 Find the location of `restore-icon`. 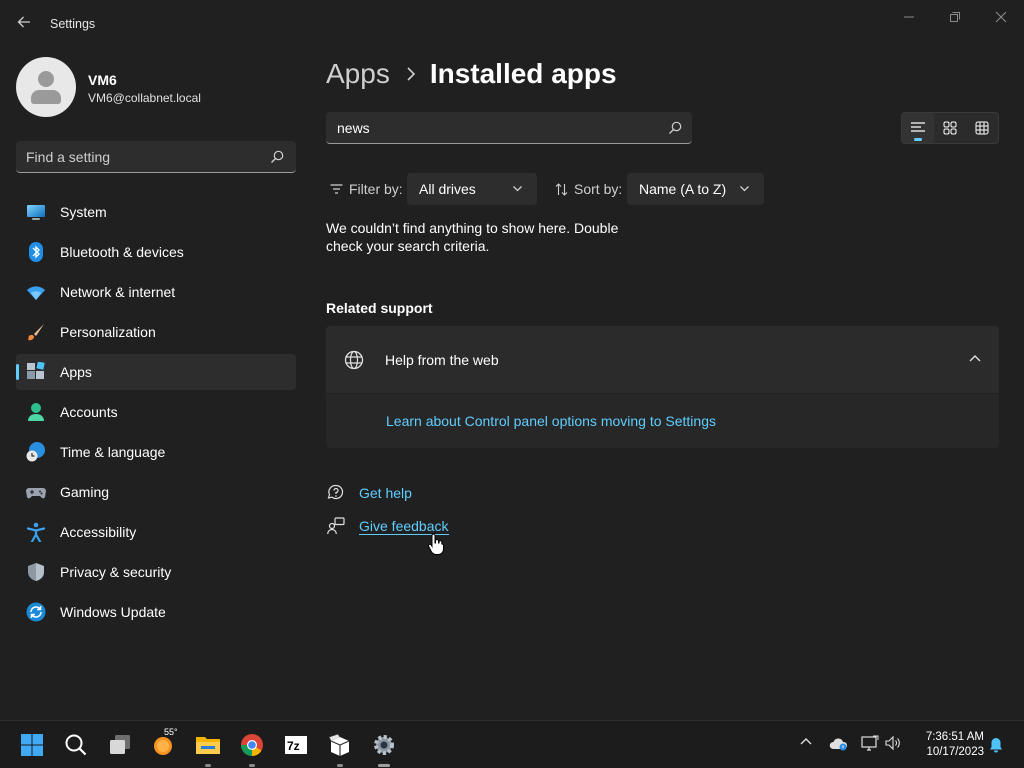

restore-icon is located at coordinates (955, 17).